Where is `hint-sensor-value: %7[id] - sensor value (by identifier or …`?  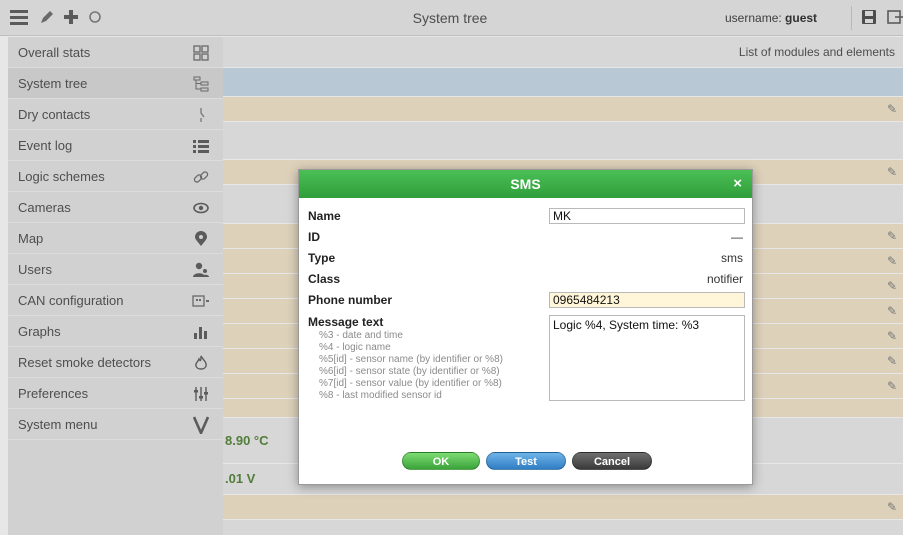
hint-sensor-value: %7[id] - sensor value (by identifier or … is located at coordinates (410, 383).